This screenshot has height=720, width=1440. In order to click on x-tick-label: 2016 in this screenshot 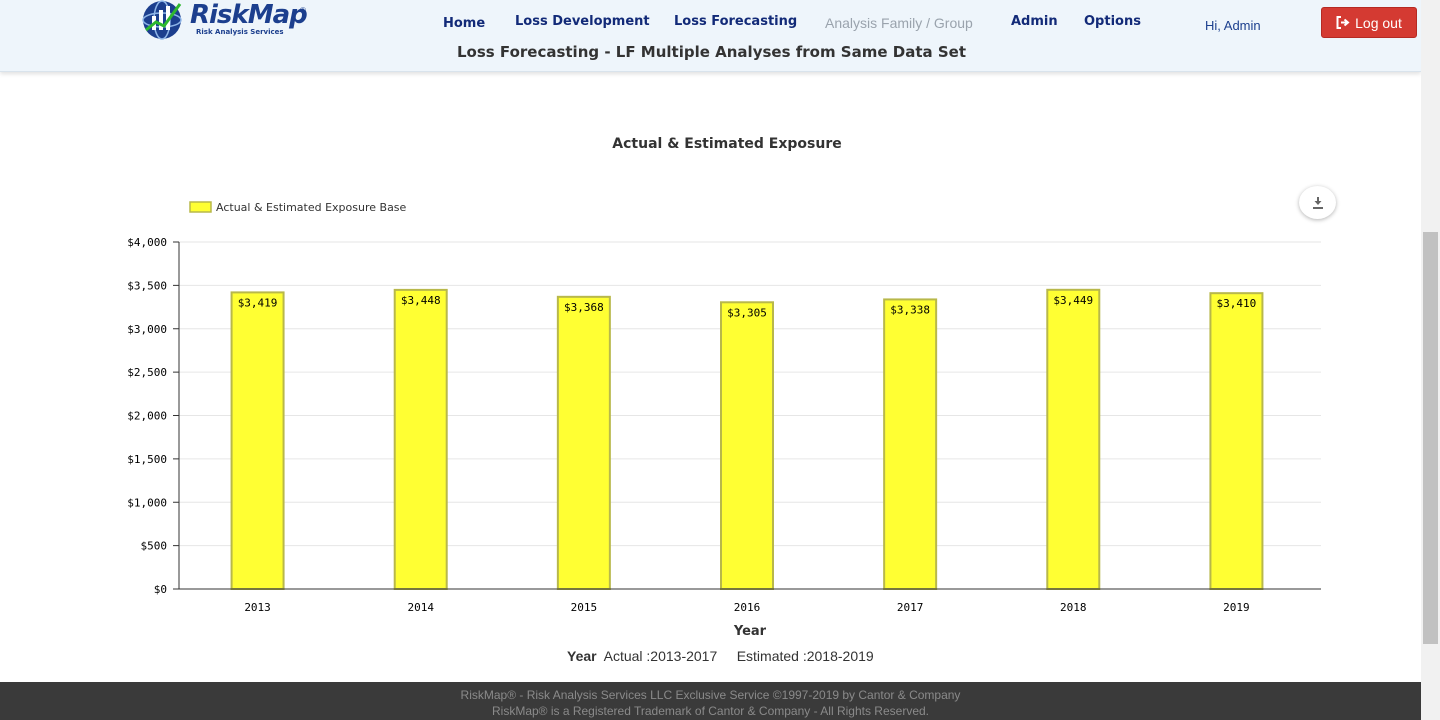, I will do `click(747, 607)`.